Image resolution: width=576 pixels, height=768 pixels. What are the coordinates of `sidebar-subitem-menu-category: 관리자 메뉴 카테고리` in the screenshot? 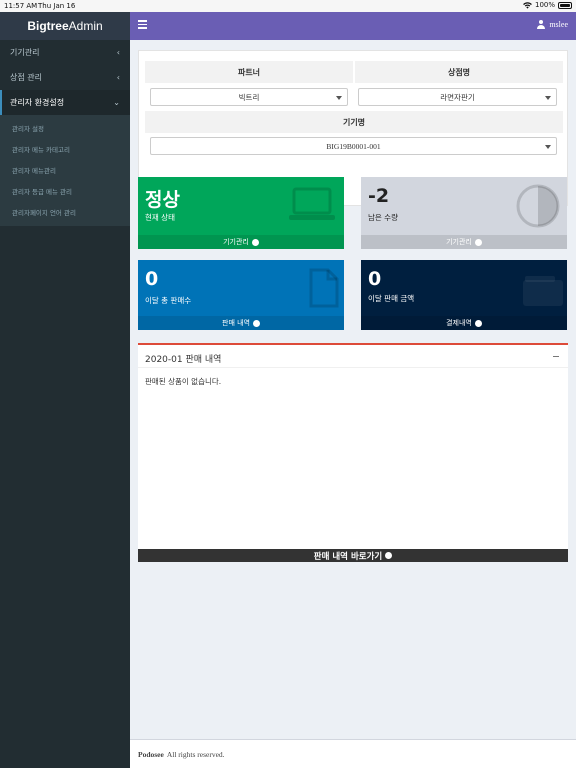 It's located at (65, 148).